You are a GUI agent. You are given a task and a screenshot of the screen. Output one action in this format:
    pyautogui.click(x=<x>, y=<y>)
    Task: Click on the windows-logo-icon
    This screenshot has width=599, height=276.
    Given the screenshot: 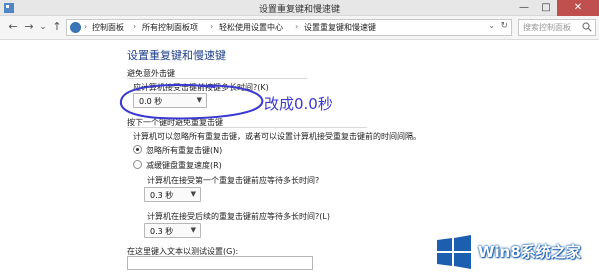 What is the action you would take?
    pyautogui.click(x=454, y=252)
    